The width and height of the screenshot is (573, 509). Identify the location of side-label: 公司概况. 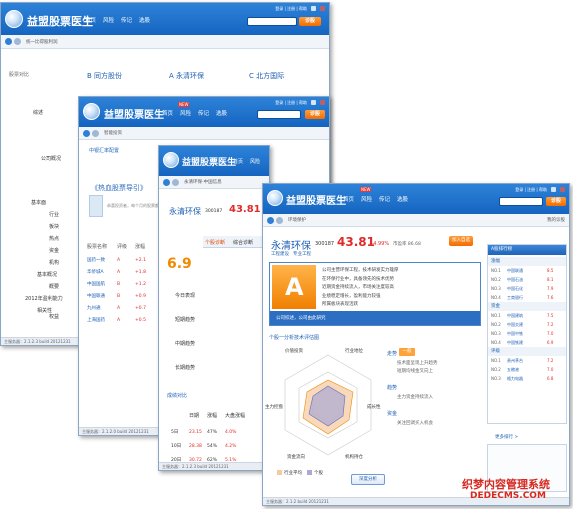
(51, 159).